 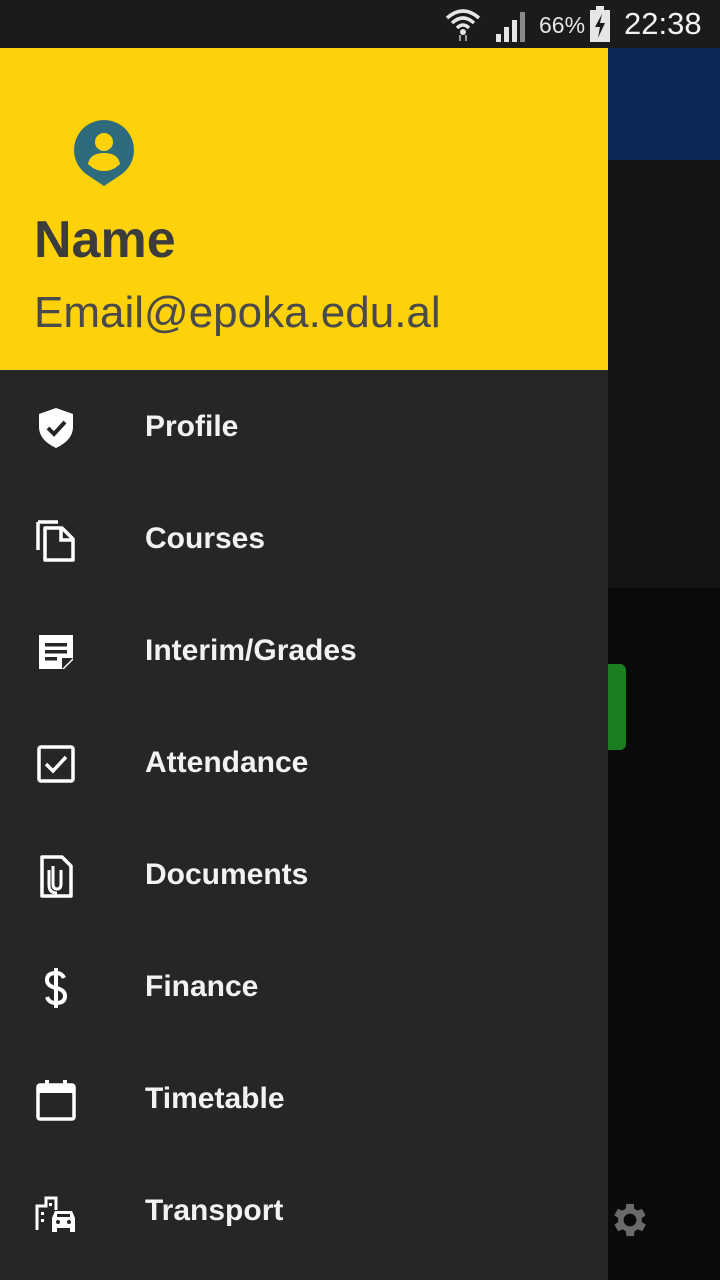 What do you see at coordinates (104, 153) in the screenshot?
I see `account-pin-icon` at bounding box center [104, 153].